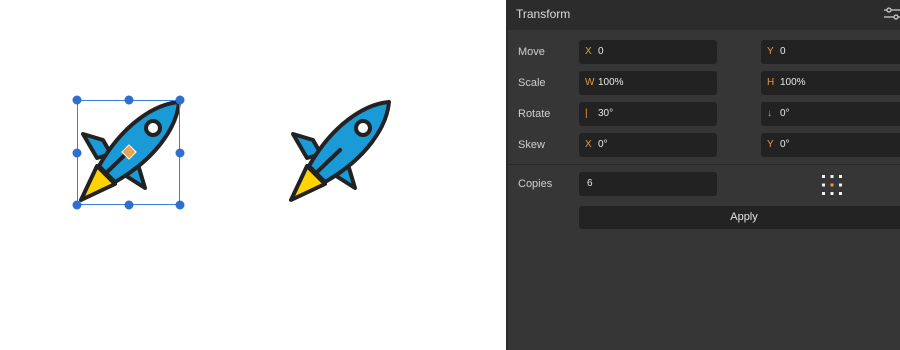  What do you see at coordinates (648, 184) in the screenshot?
I see `copies-field: 6` at bounding box center [648, 184].